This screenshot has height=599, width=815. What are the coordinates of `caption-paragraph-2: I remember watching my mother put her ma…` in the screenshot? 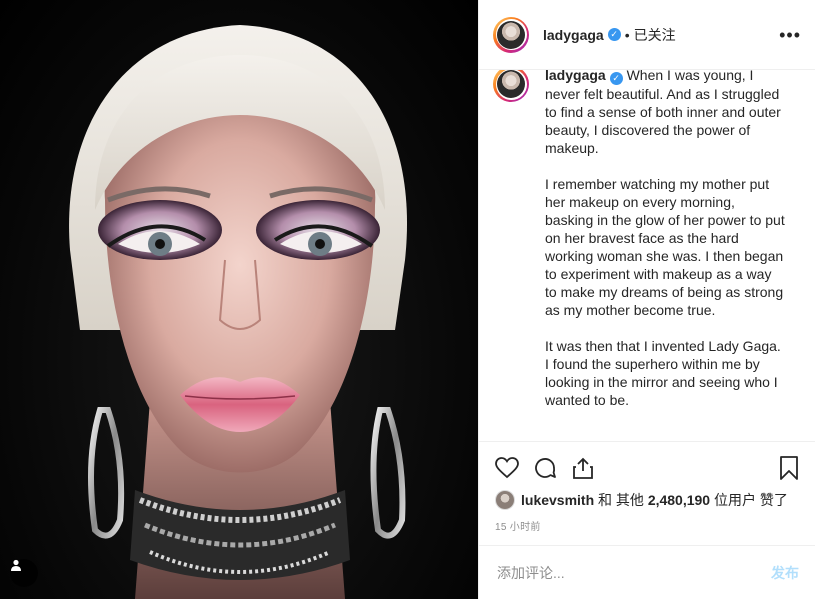 It's located at (665, 246).